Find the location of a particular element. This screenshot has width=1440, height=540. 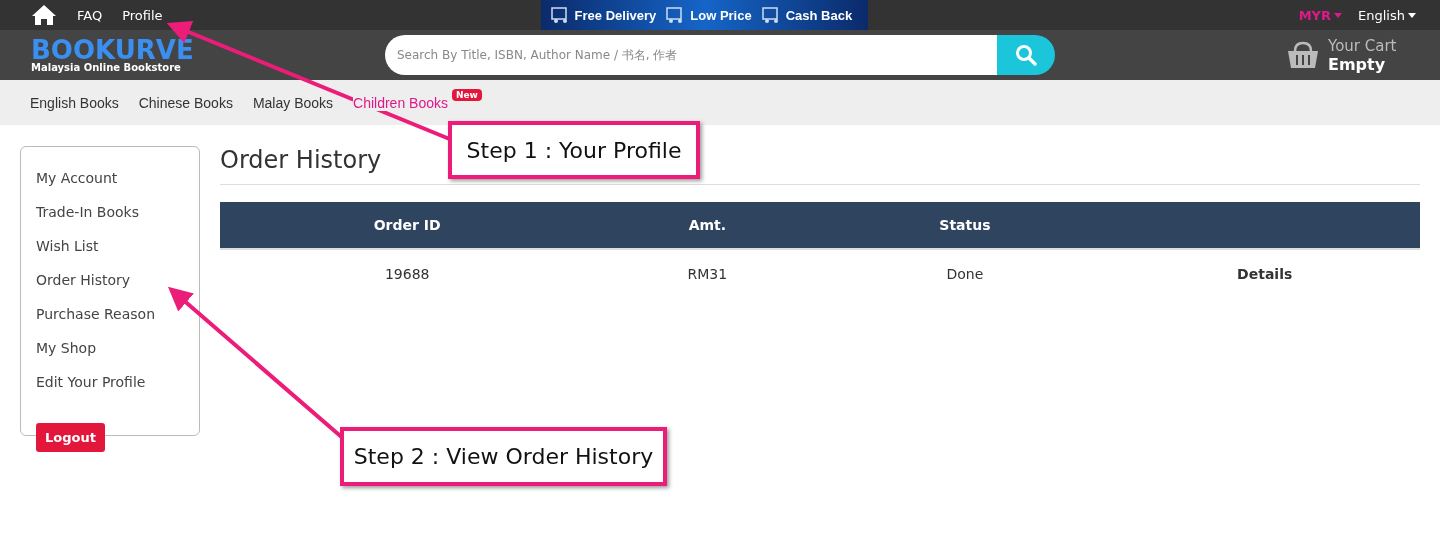

sidebar-item: Wish List is located at coordinates (110, 246).